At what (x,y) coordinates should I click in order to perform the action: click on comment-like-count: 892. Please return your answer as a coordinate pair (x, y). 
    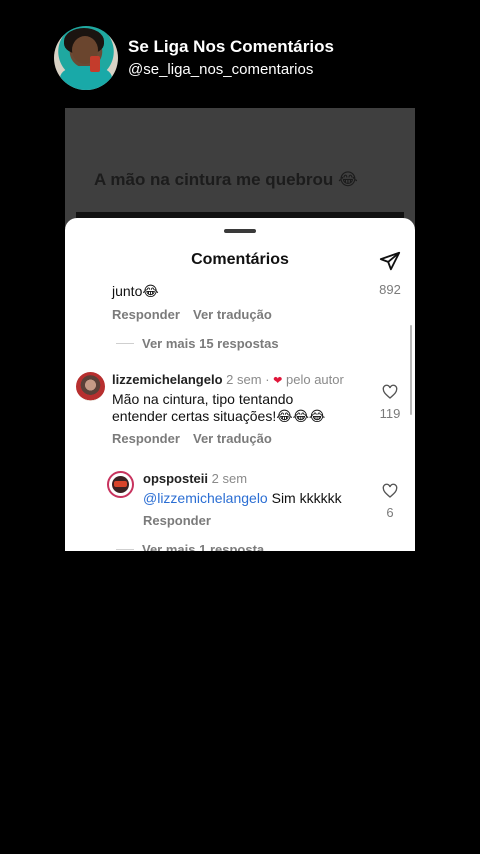
    Looking at the image, I should click on (390, 289).